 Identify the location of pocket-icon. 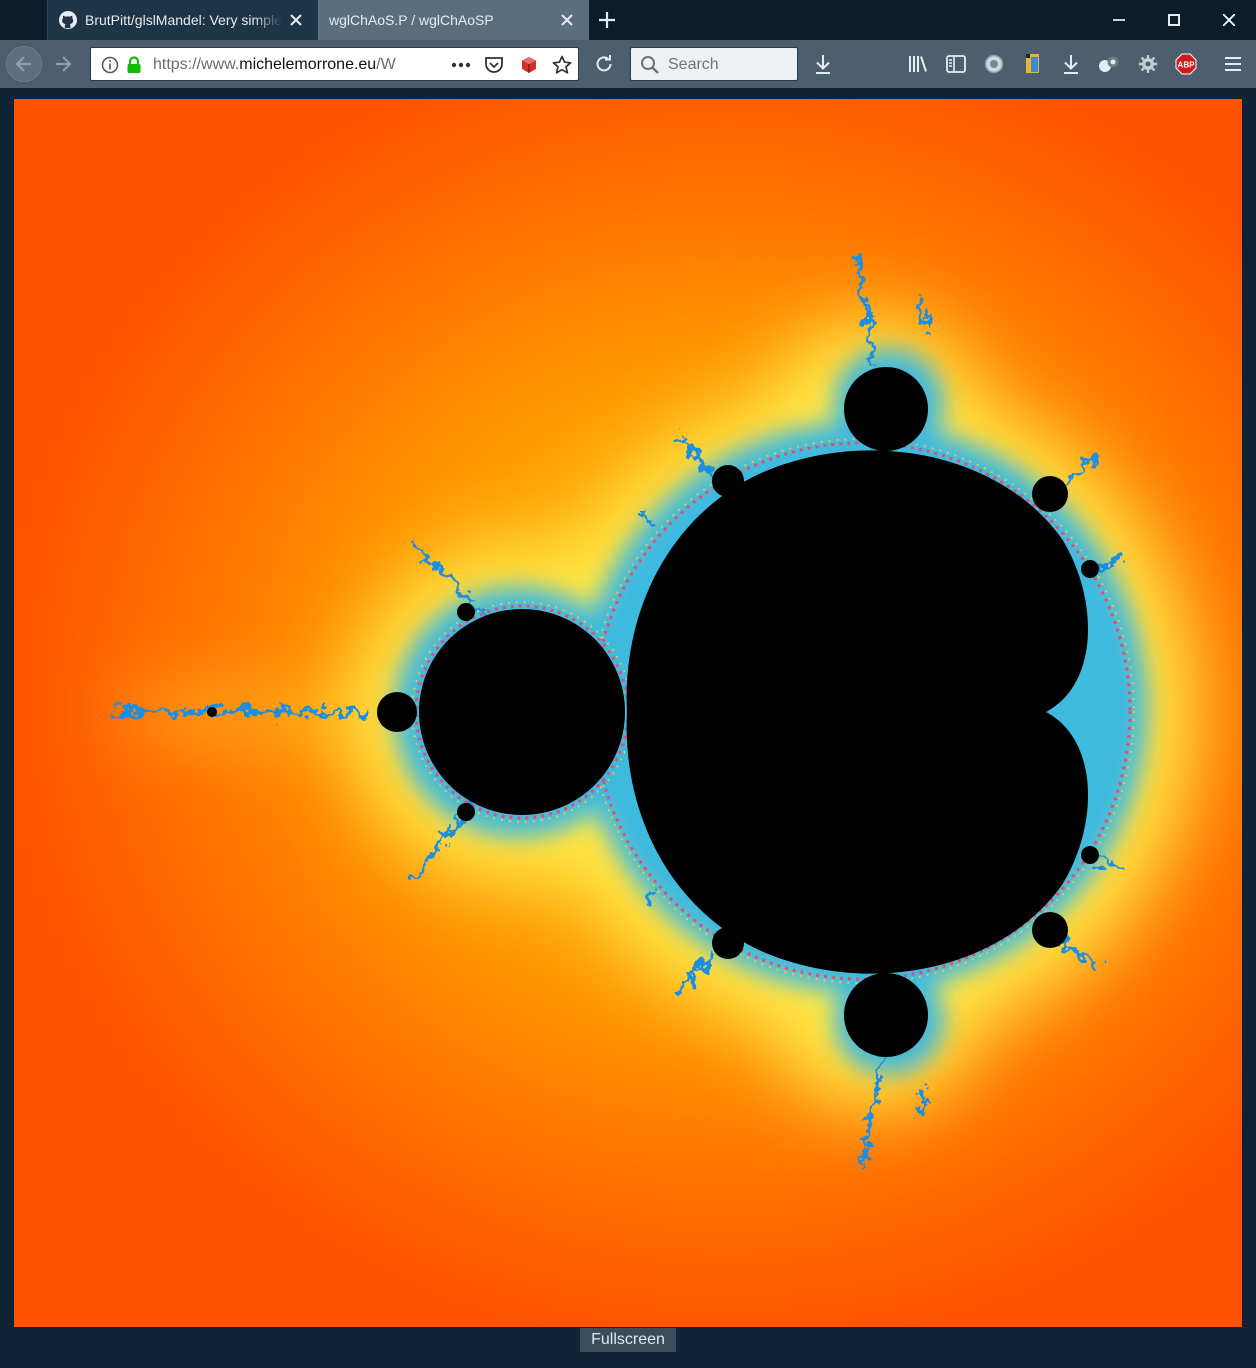
(494, 65).